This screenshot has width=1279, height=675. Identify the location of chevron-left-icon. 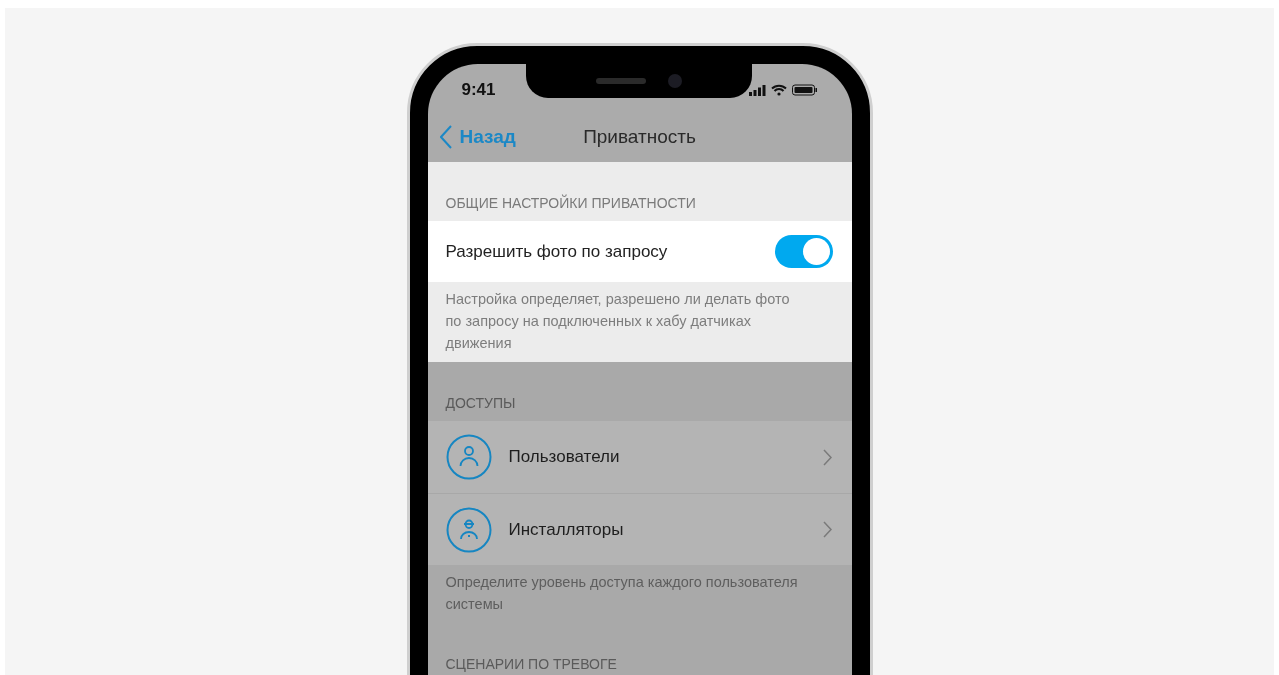
(445, 137).